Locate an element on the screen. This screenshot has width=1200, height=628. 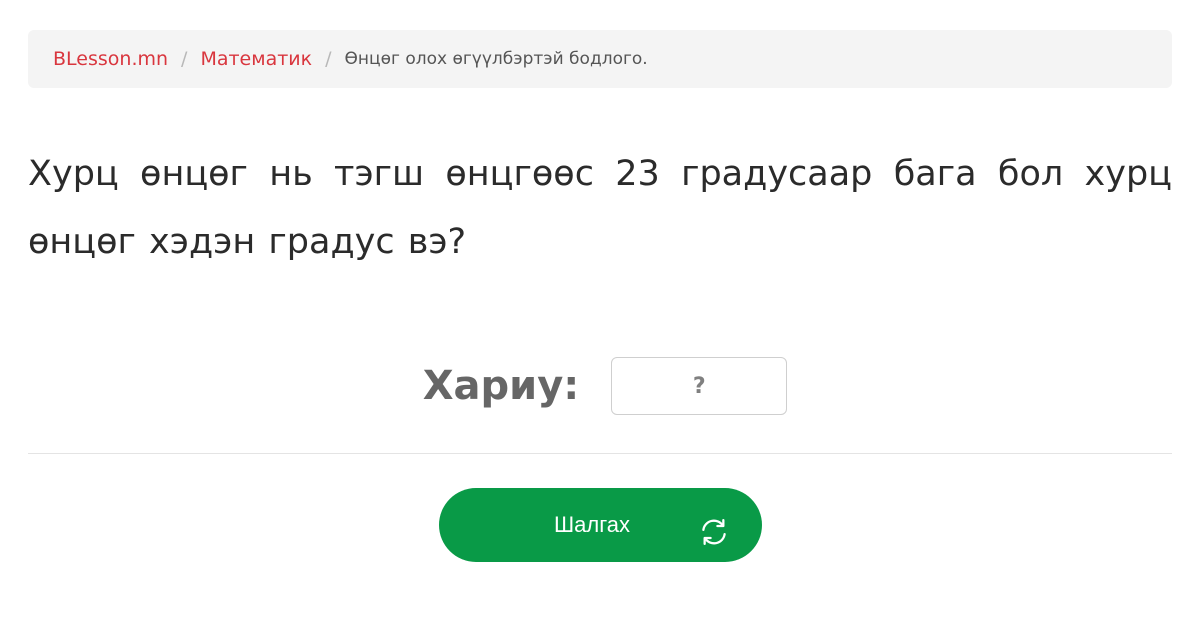
breadcrumb-home-link: BLesson.mn is located at coordinates (110, 59).